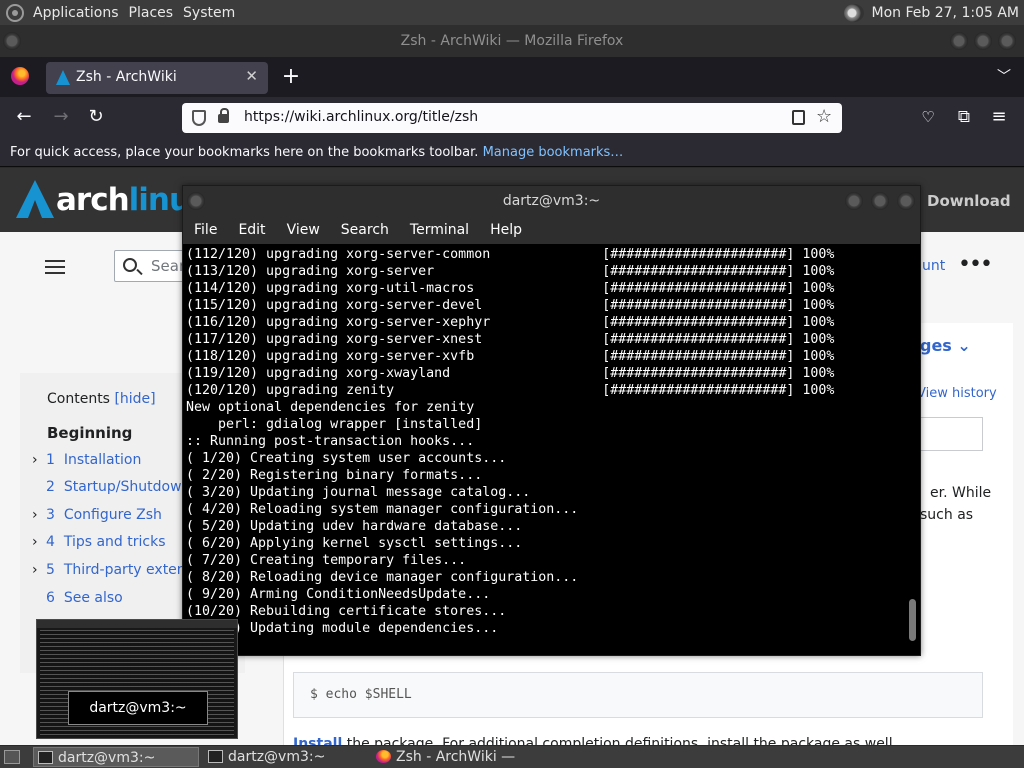 This screenshot has height=768, width=1024. Describe the element at coordinates (76, 13) in the screenshot. I see `applications-menu: Applications` at that location.